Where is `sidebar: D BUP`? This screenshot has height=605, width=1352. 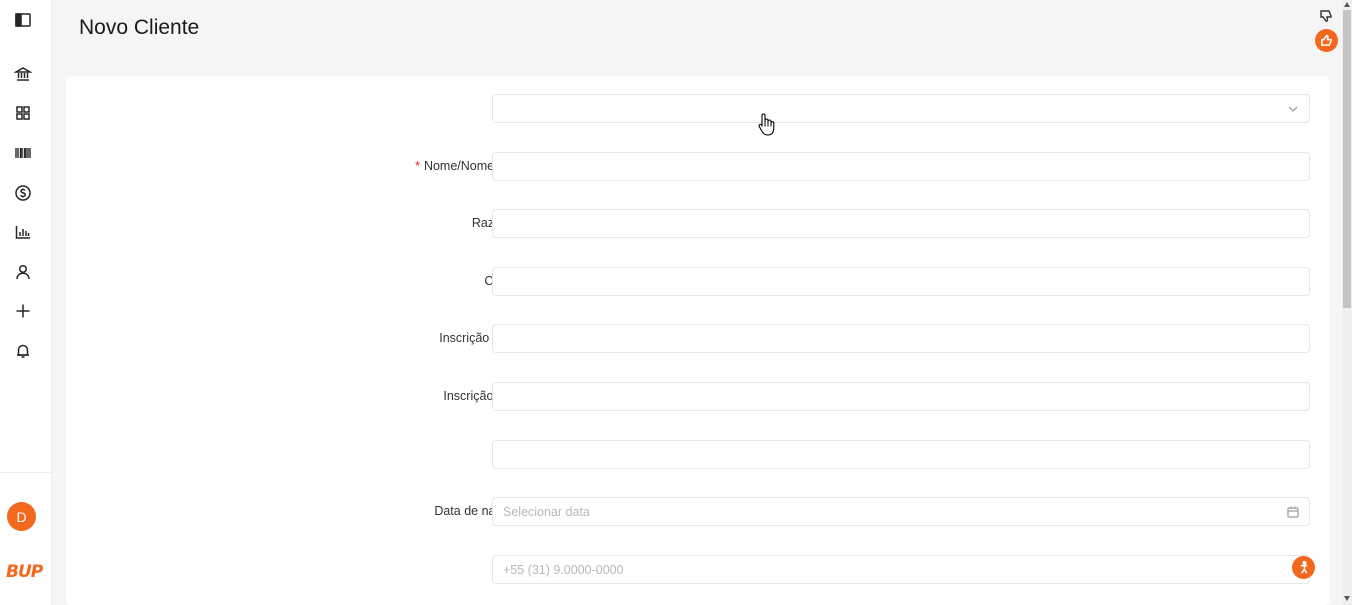
sidebar: D BUP is located at coordinates (26, 302).